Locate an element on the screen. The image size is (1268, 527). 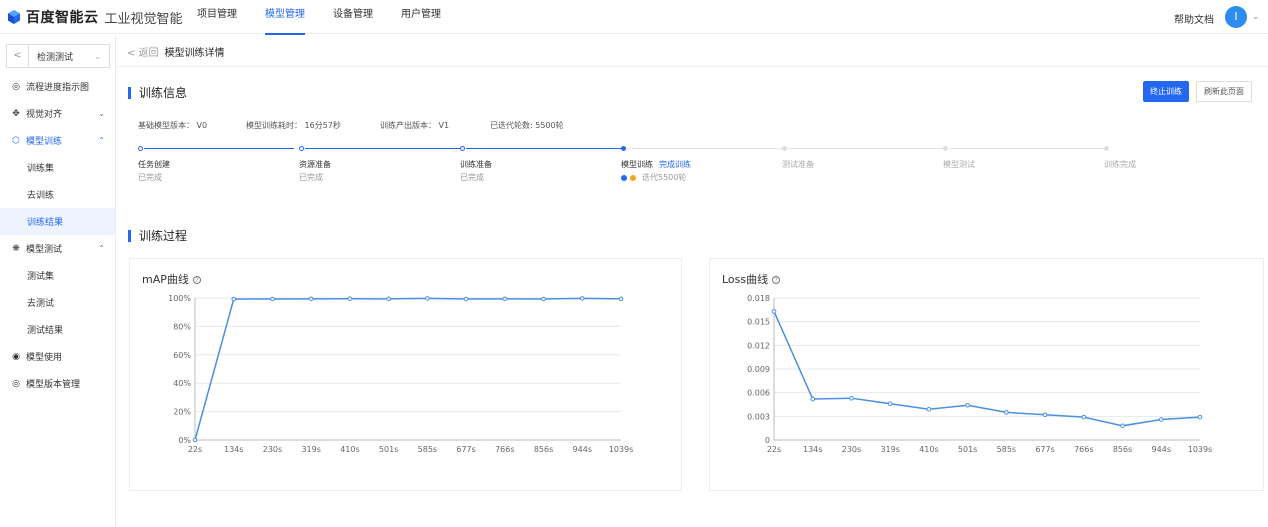
x-tick-label: 856s is located at coordinates (1122, 449).